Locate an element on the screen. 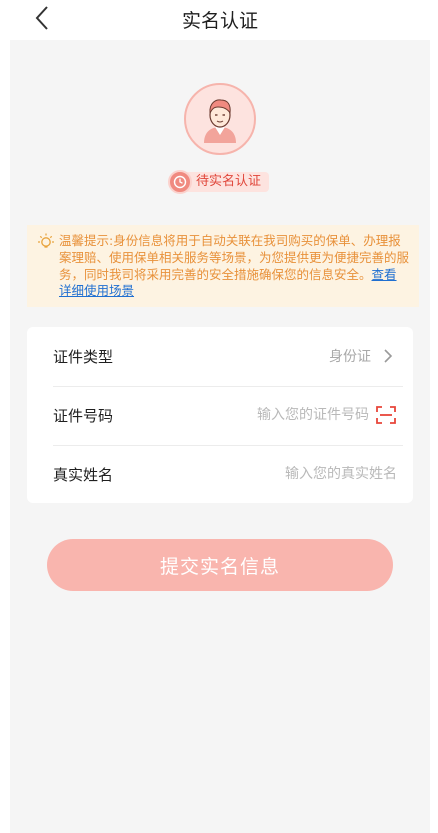  chevron-right-icon is located at coordinates (388, 356).